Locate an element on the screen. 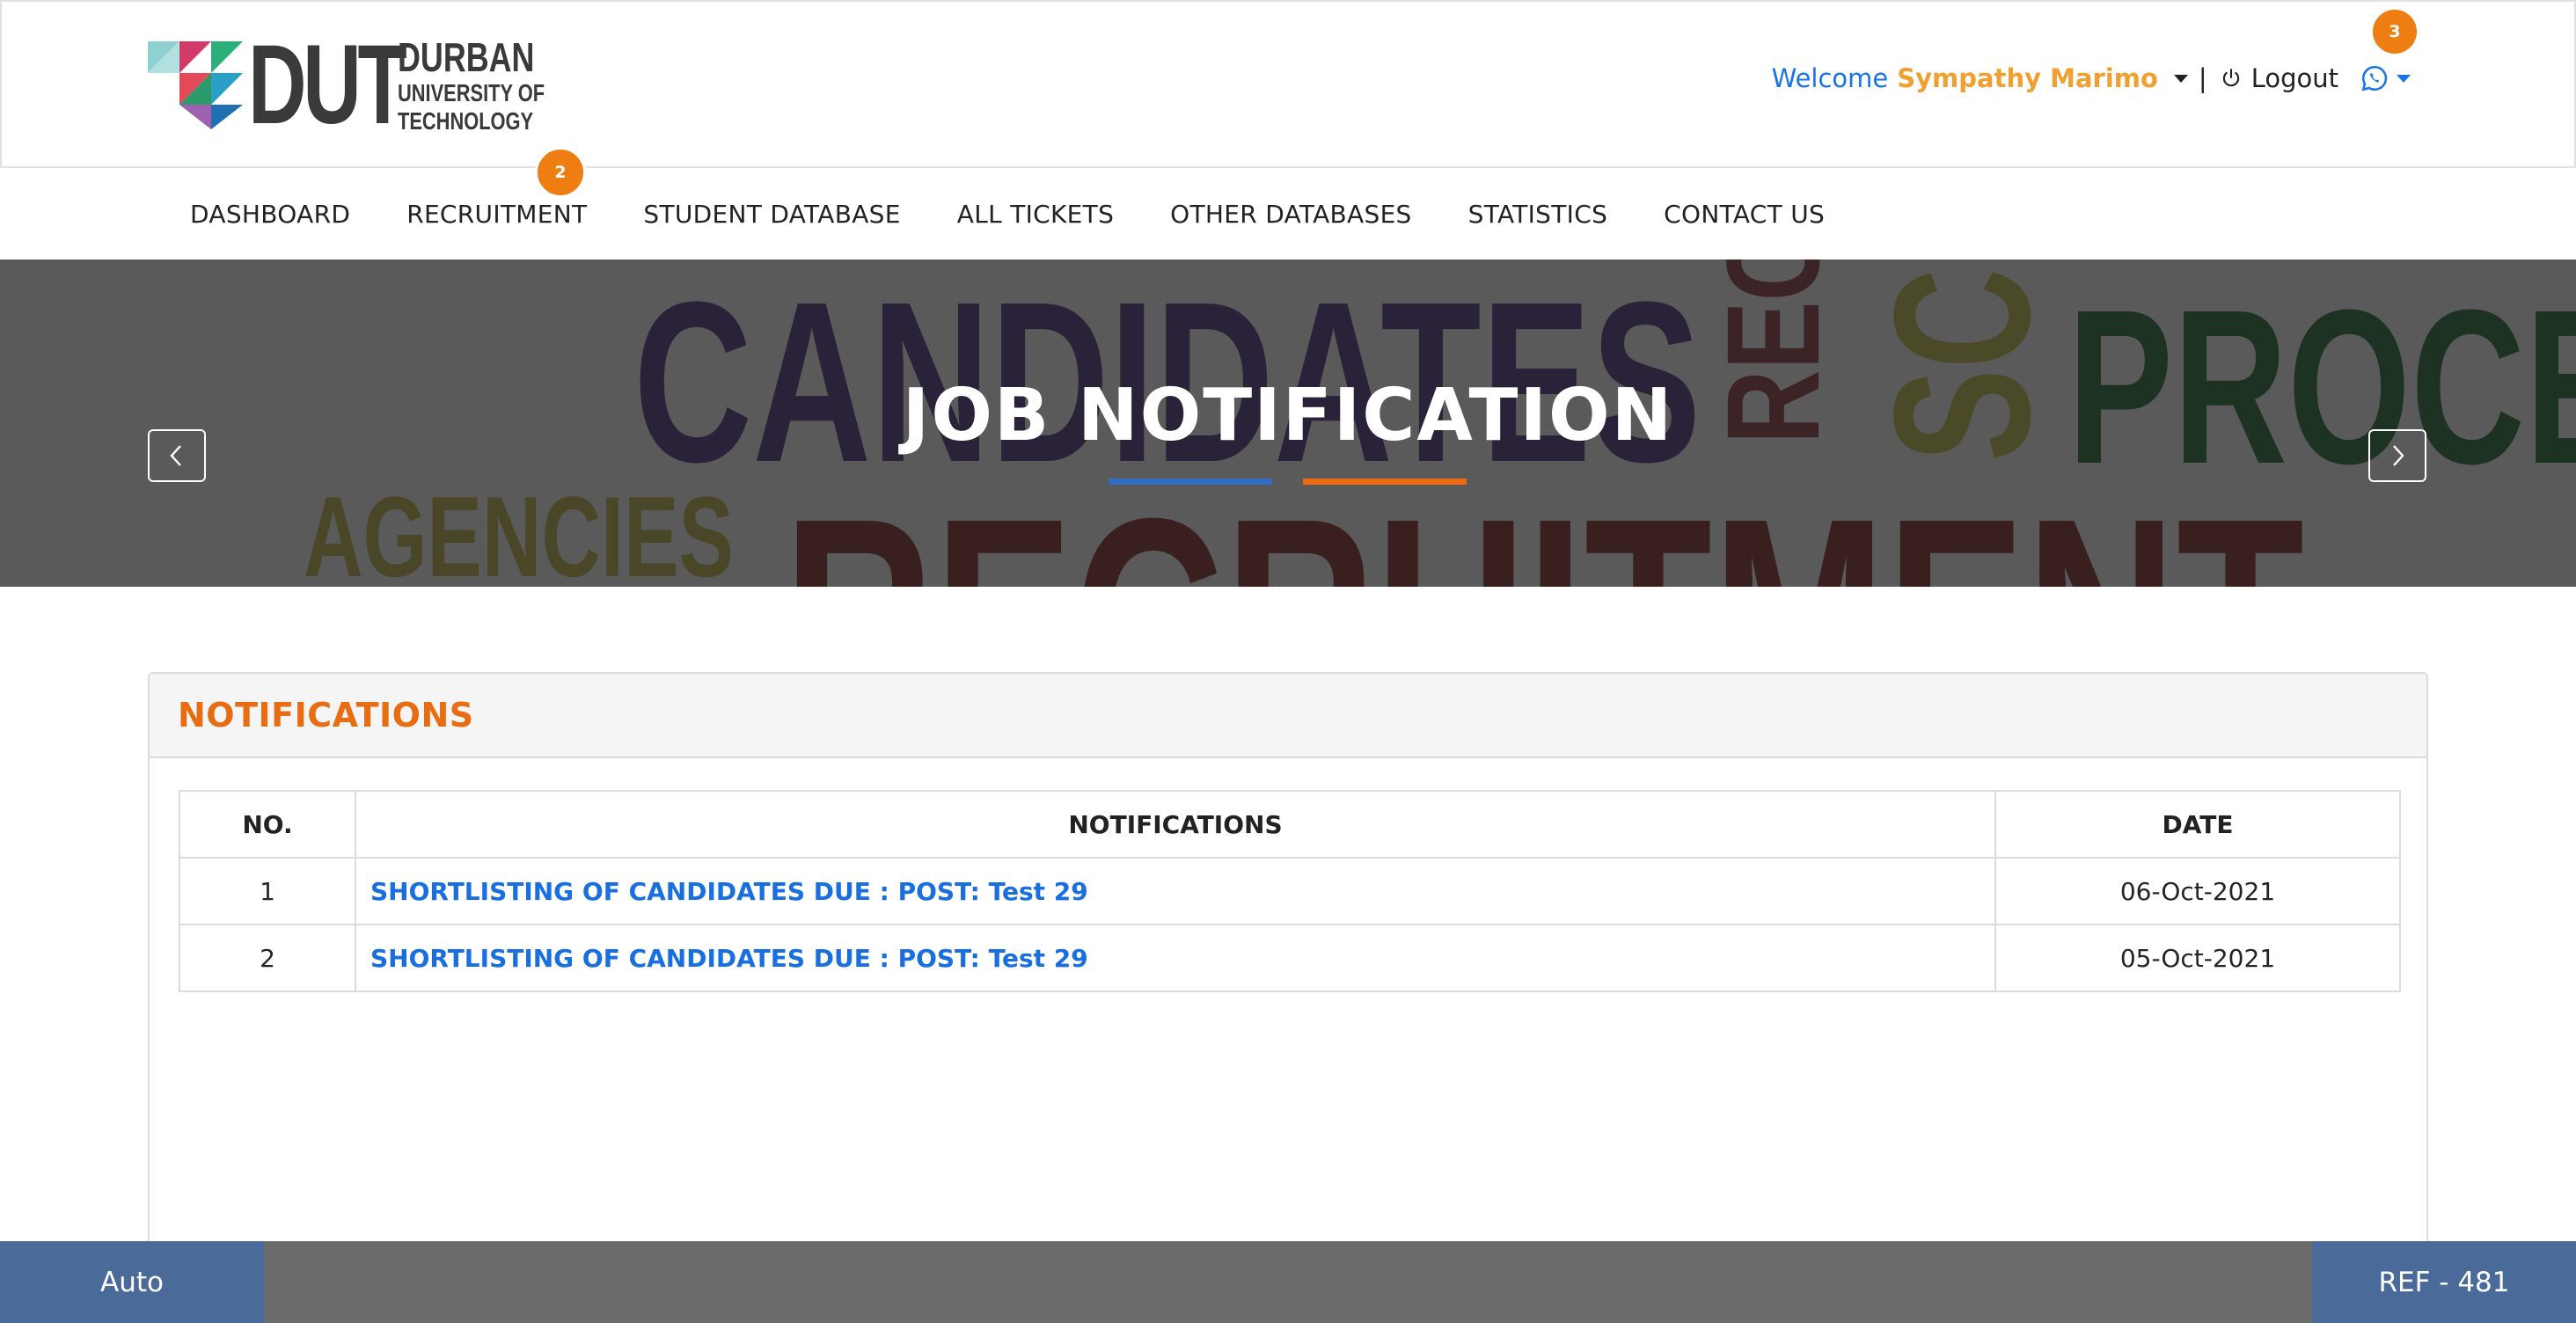  page-title: JOB NOTIFICATION is located at coordinates (1288, 415).